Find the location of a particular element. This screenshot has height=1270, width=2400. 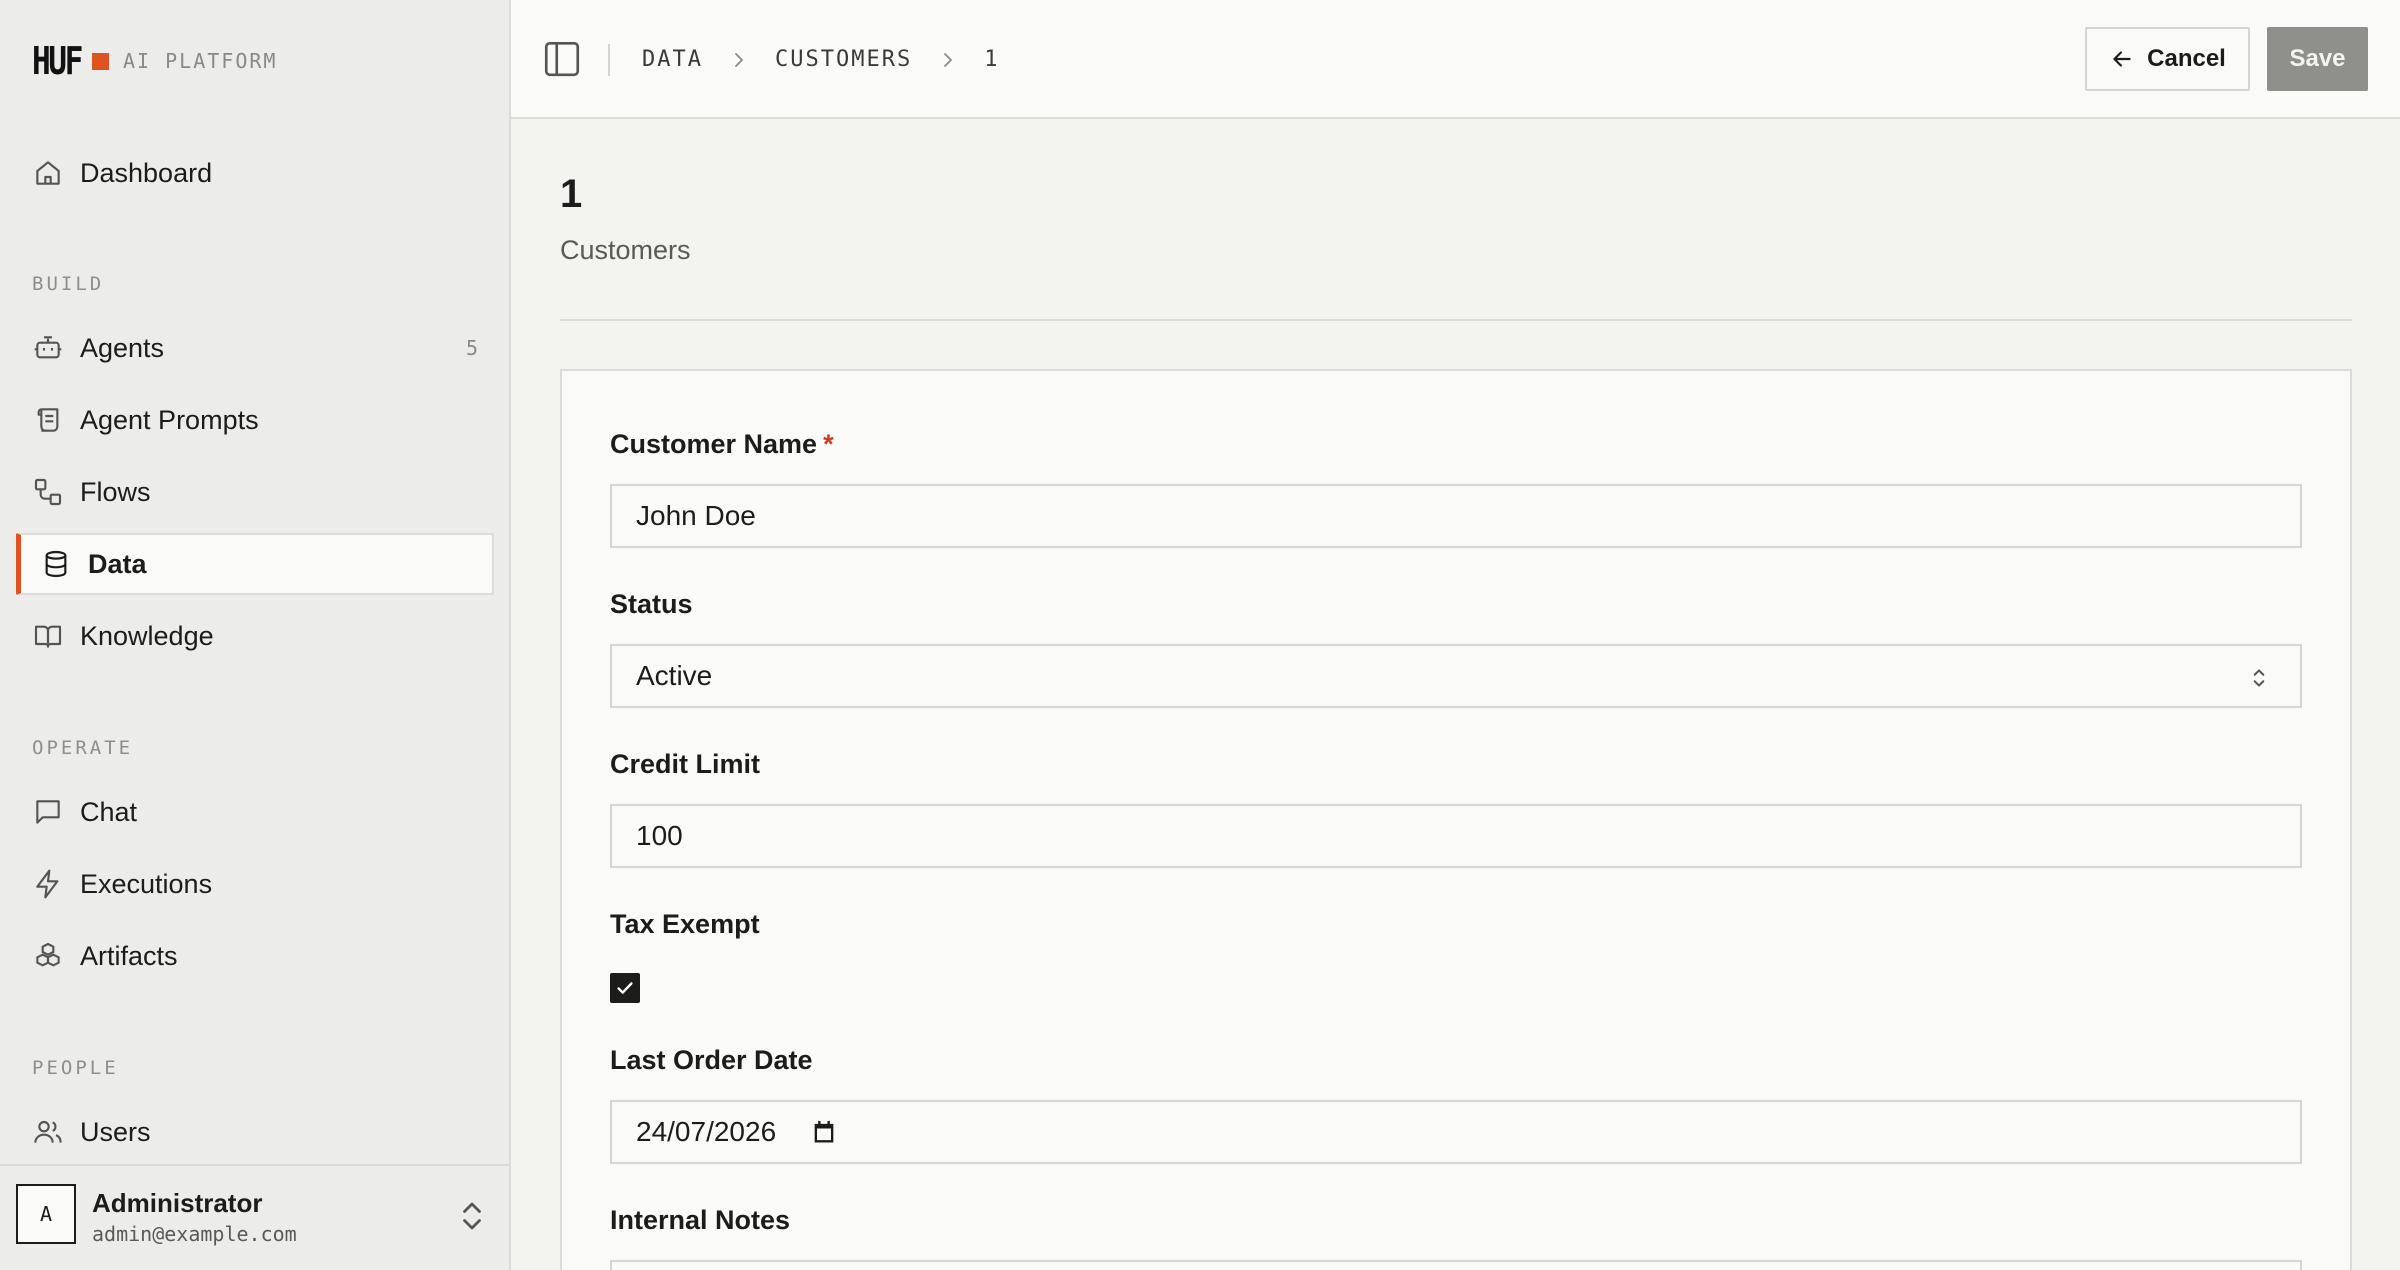

user-email: admin@example.com is located at coordinates (194, 1234).